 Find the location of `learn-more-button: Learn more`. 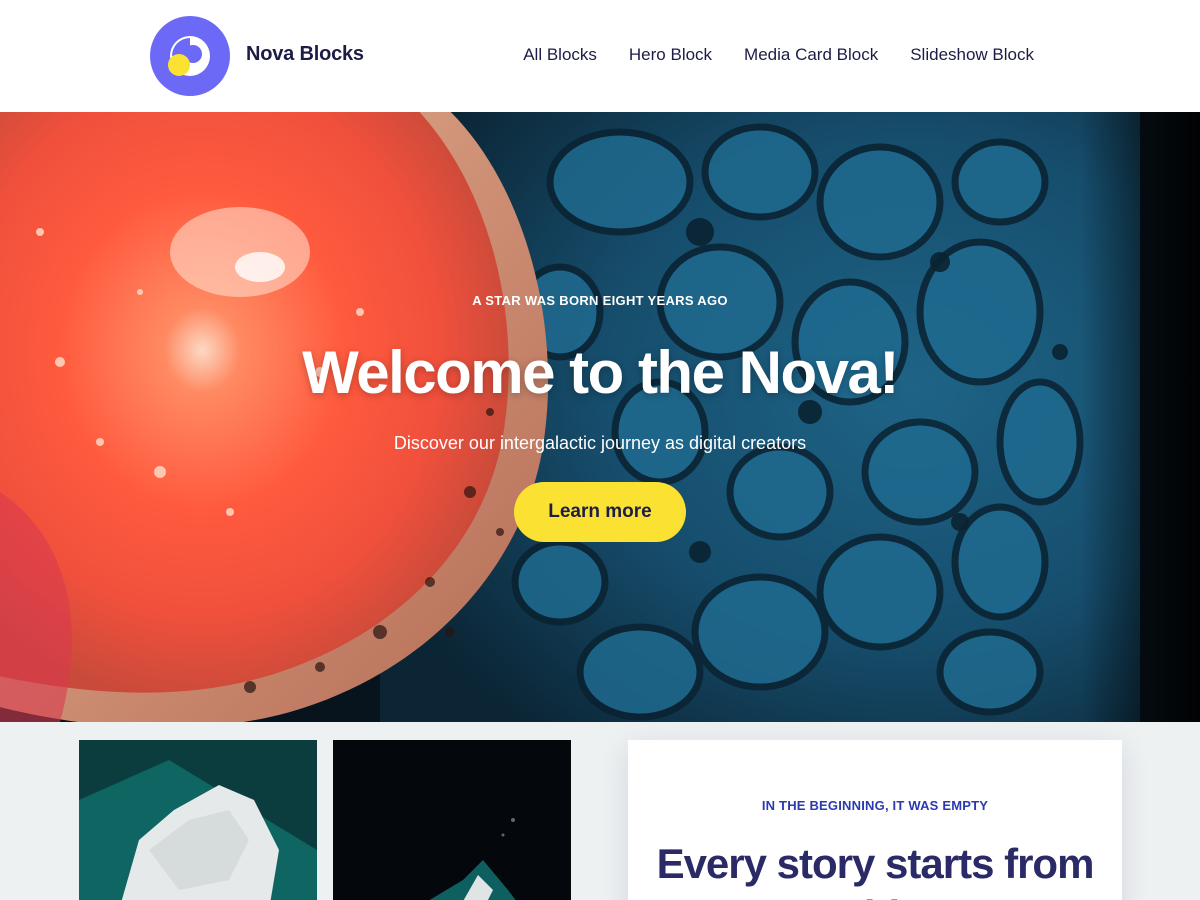

learn-more-button: Learn more is located at coordinates (600, 512).